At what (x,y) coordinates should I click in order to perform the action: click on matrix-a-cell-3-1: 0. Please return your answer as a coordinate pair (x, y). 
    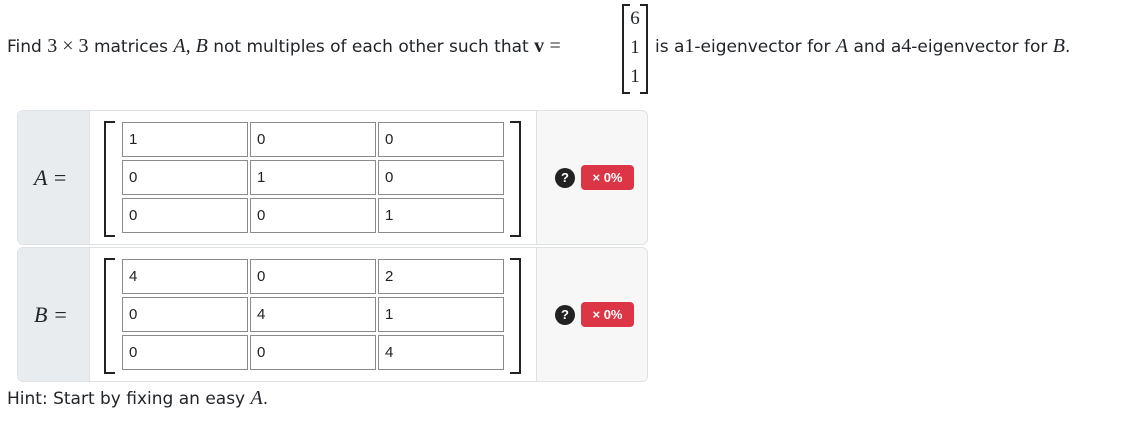
    Looking at the image, I should click on (185, 215).